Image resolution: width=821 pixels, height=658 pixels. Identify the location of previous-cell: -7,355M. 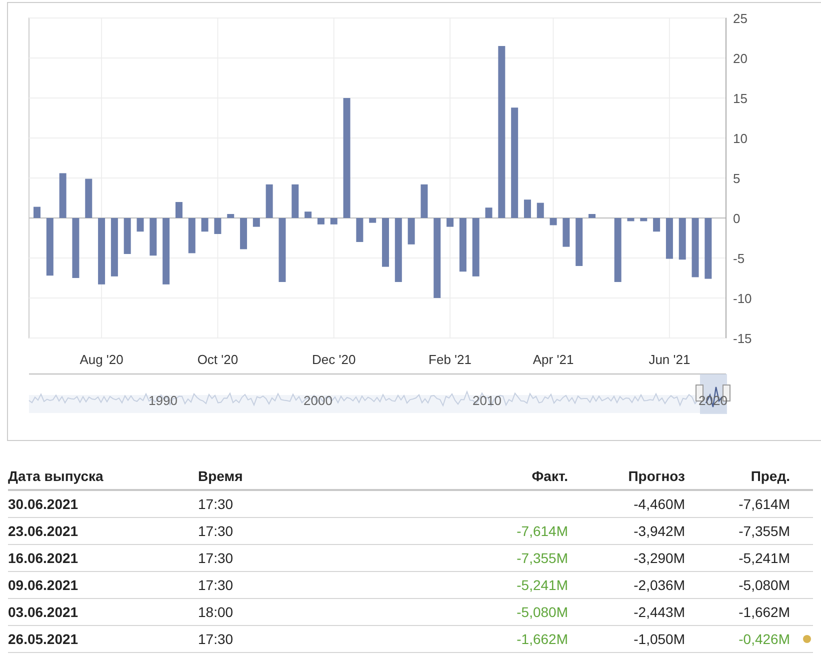
(764, 531).